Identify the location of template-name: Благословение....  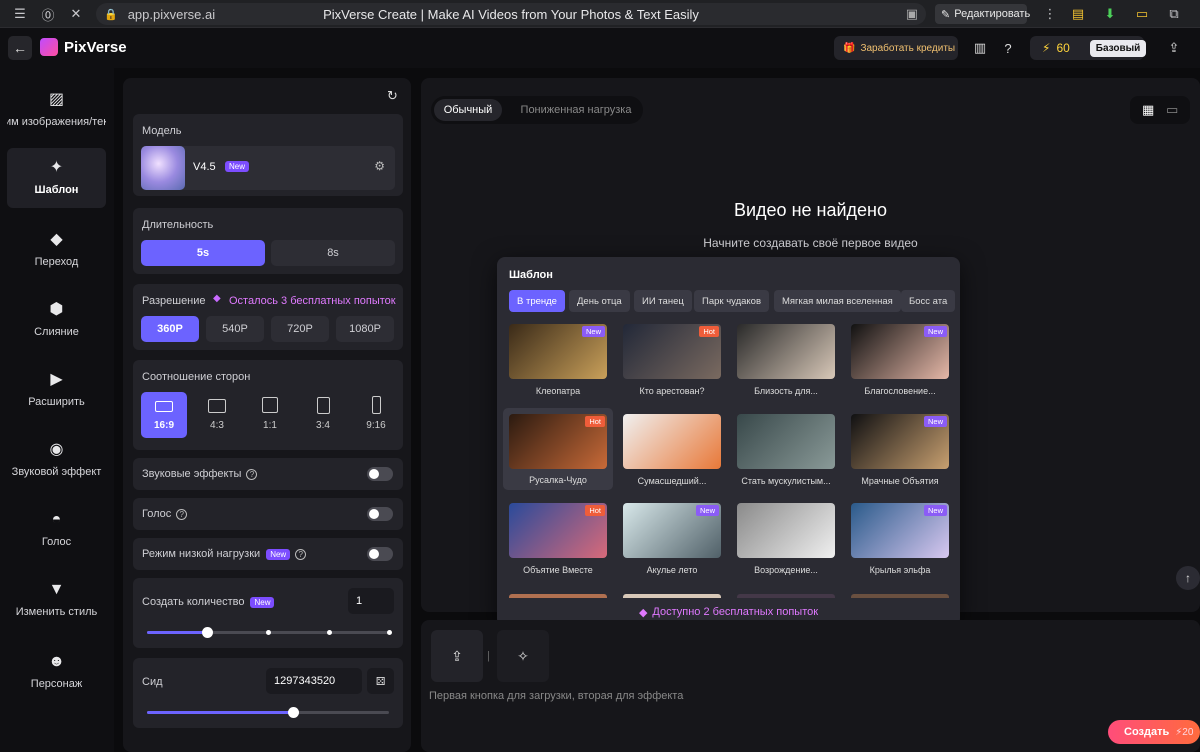
(900, 391).